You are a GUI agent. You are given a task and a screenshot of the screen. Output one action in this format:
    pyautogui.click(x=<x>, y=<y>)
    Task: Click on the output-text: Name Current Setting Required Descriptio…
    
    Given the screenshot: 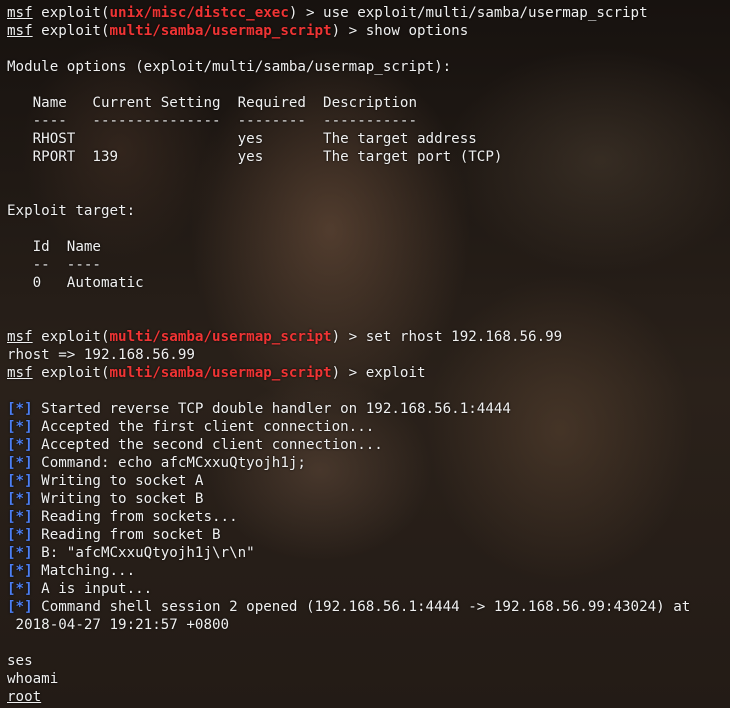 What is the action you would take?
    pyautogui.click(x=212, y=103)
    